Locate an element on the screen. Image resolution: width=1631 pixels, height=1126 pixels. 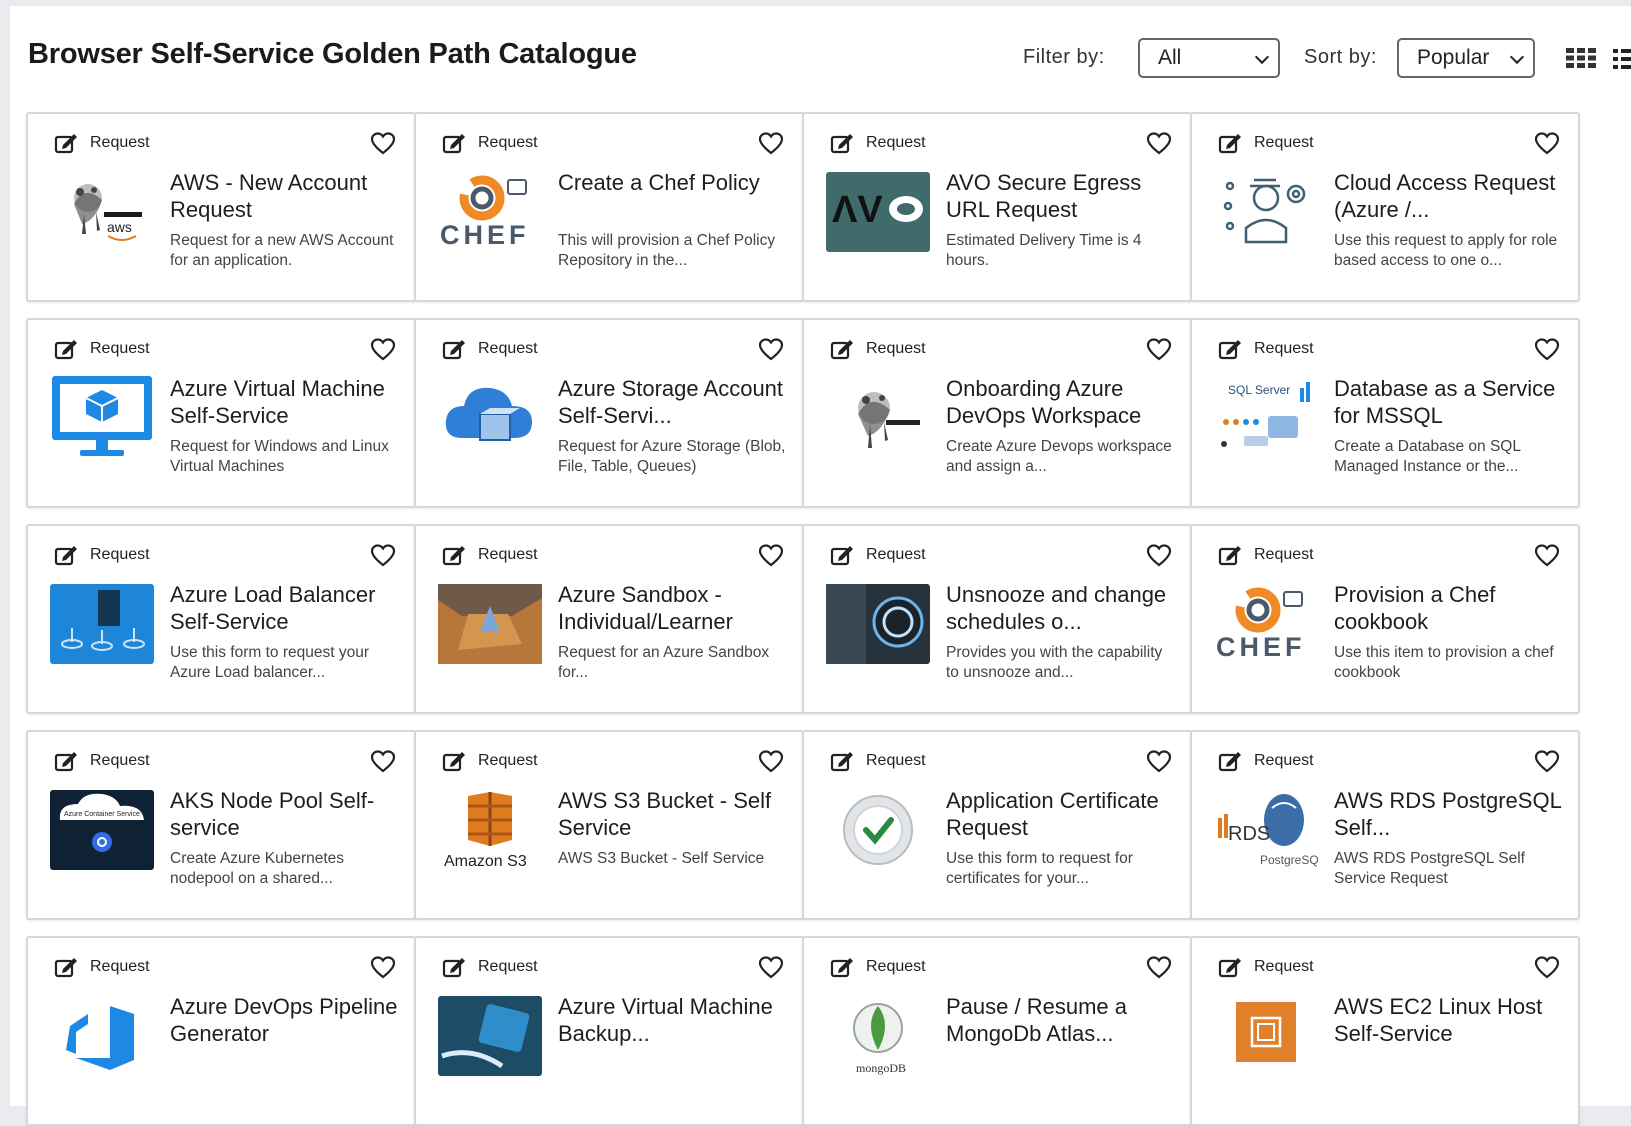
load-balancer-icon is located at coordinates (102, 624).